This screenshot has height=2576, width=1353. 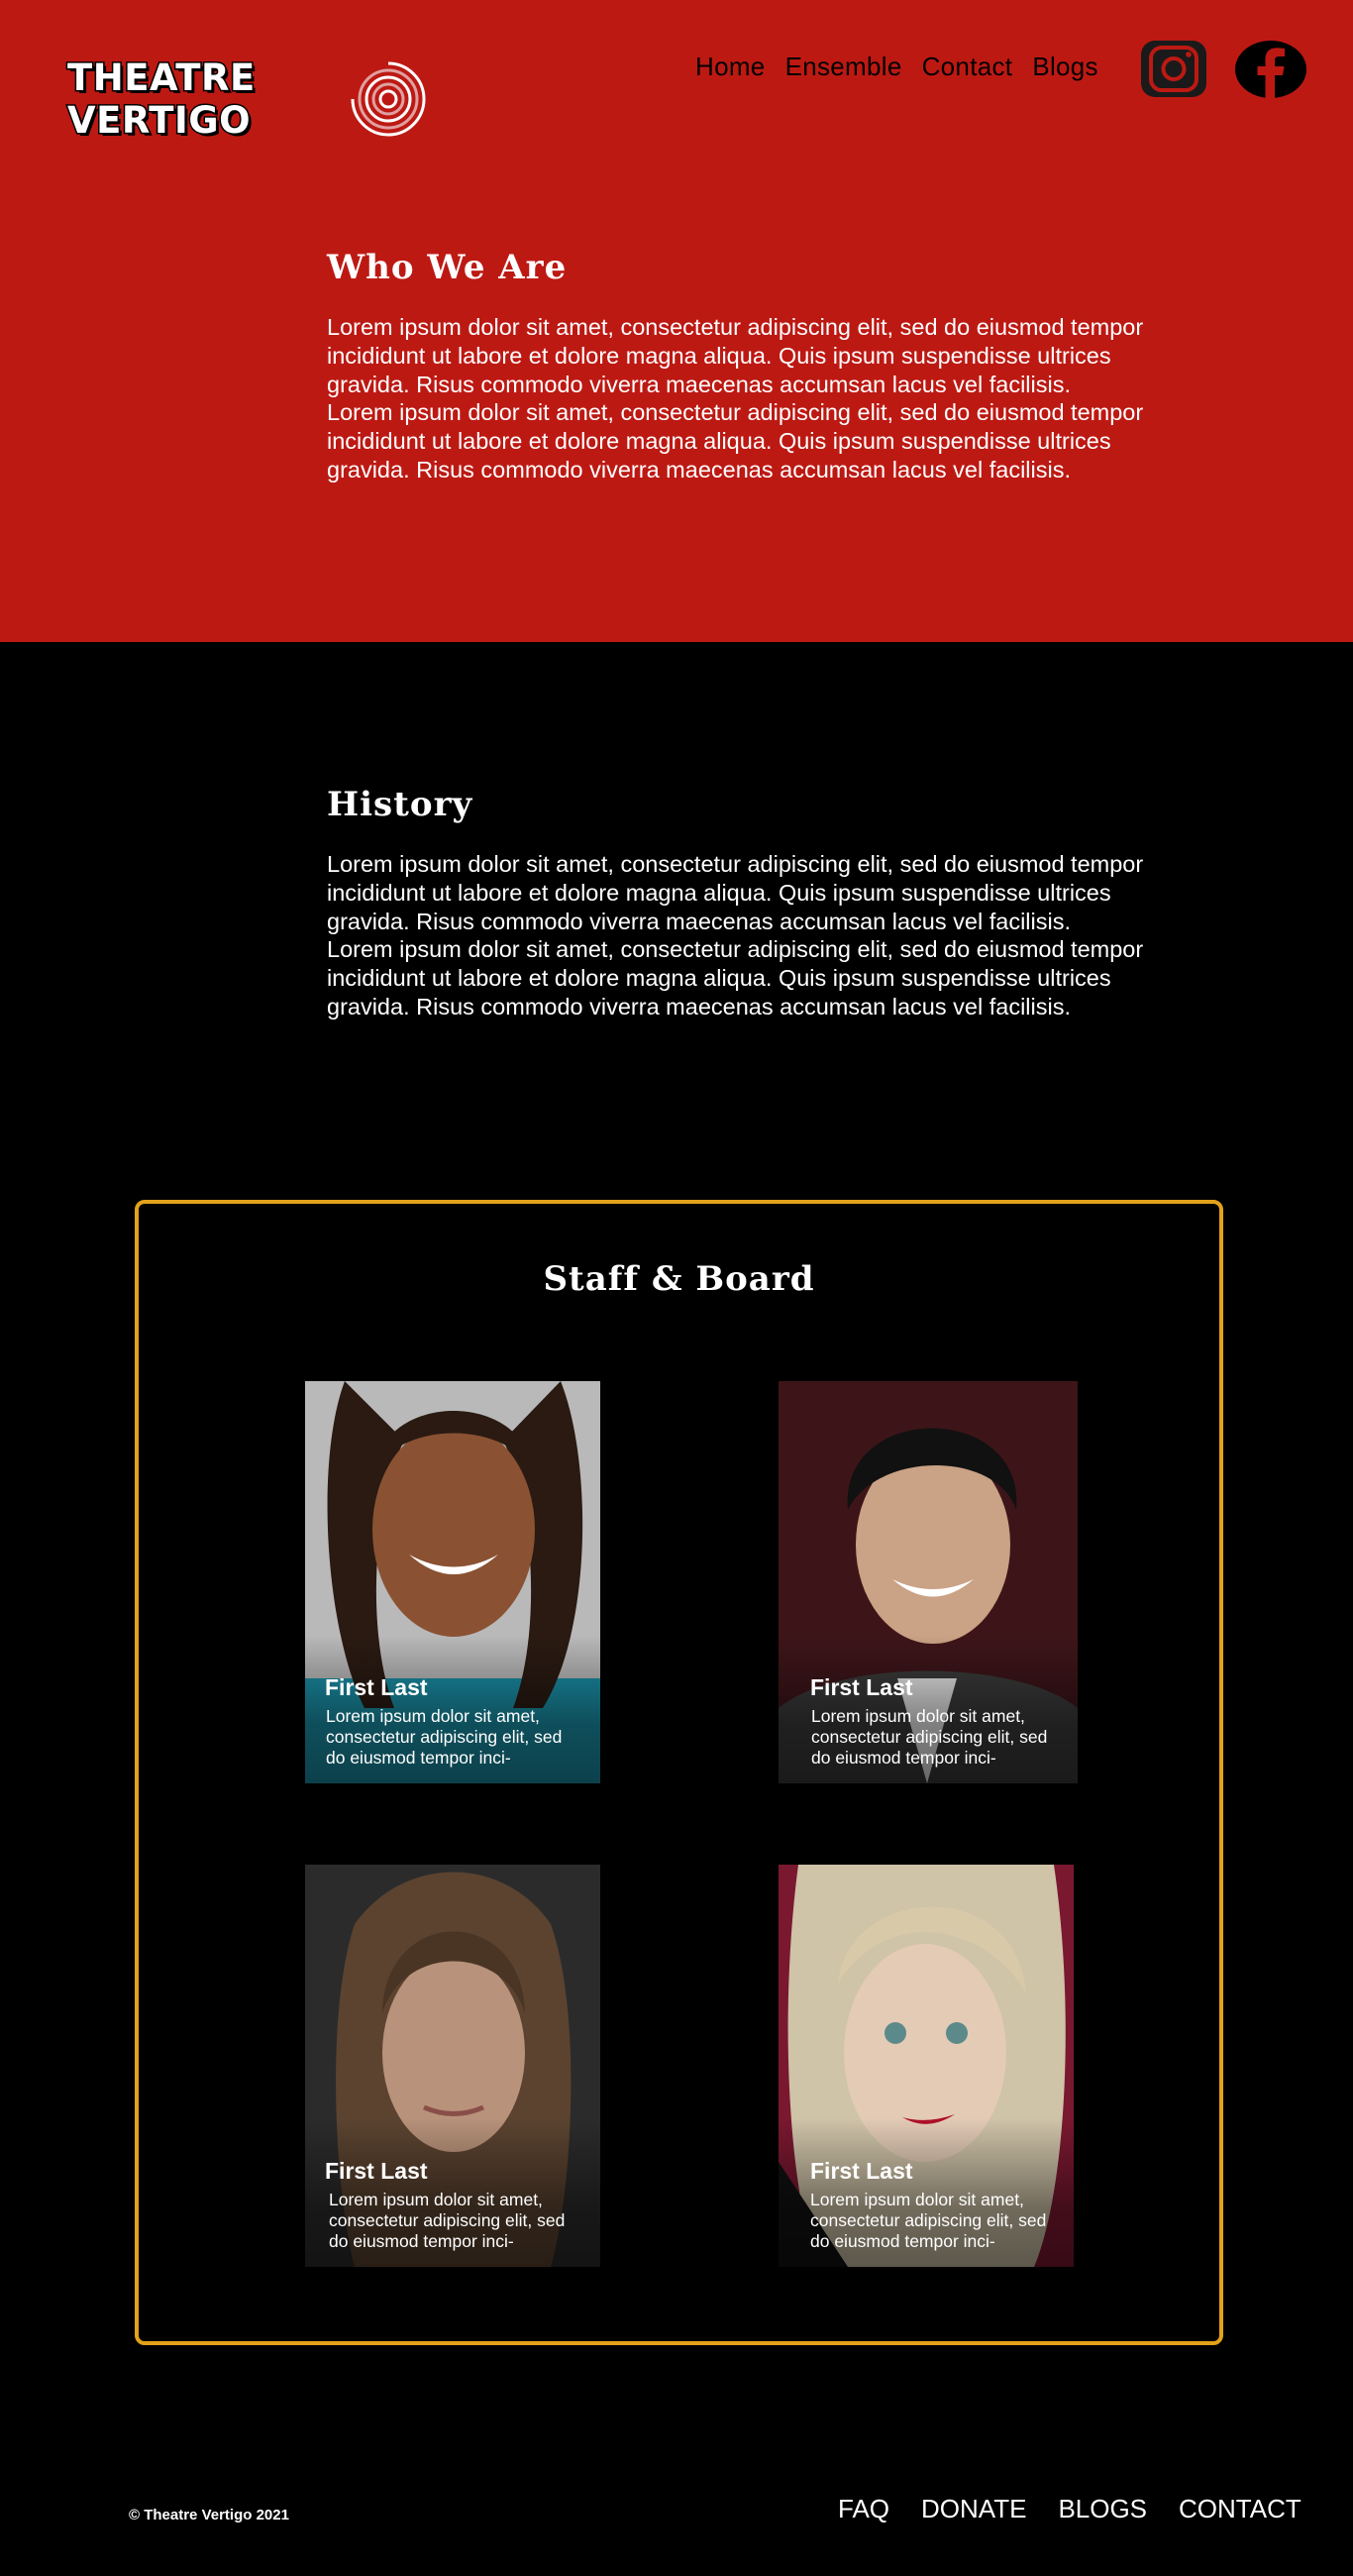 I want to click on footer-nav: FAQ DONATE BLOGS CONTACT, so click(x=1069, y=2509).